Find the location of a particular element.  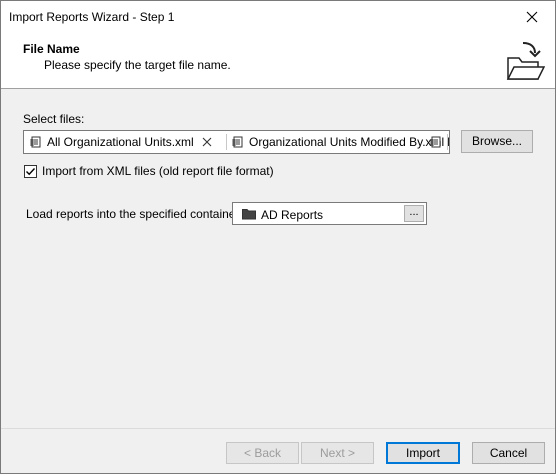

back-button: < Back is located at coordinates (262, 453).